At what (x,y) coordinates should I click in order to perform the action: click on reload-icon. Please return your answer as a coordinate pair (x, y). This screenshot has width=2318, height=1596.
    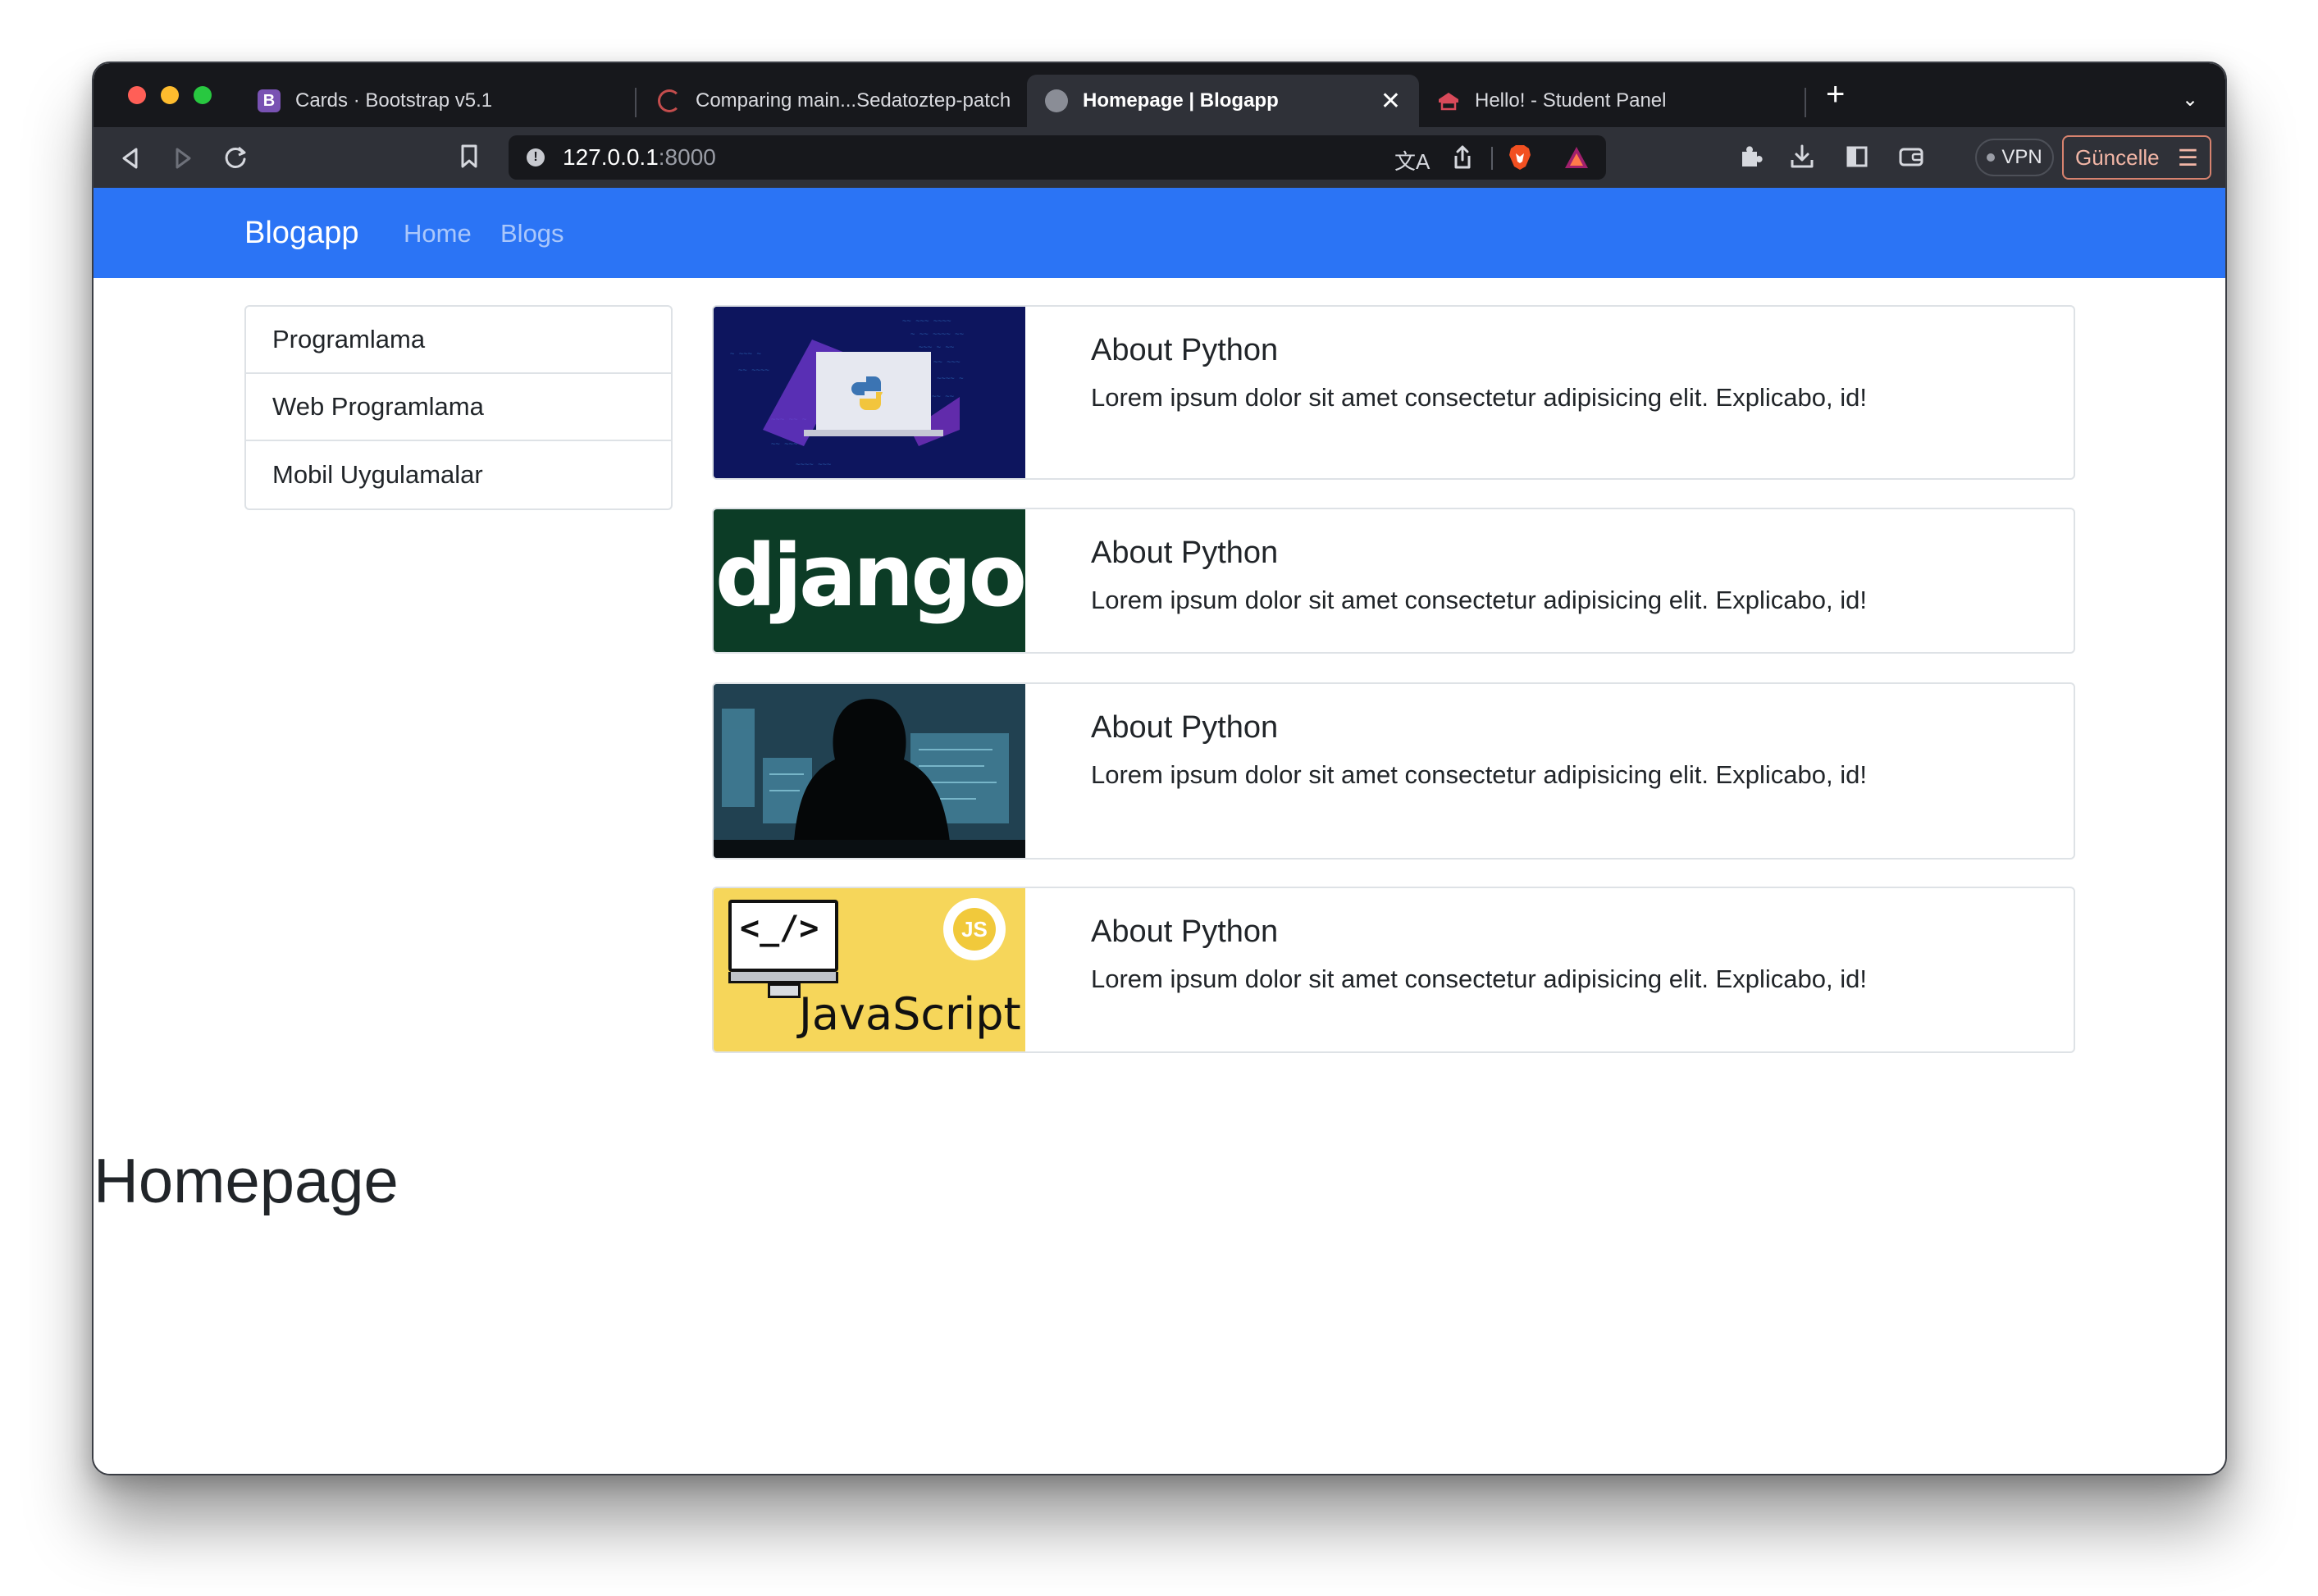
    Looking at the image, I should click on (235, 157).